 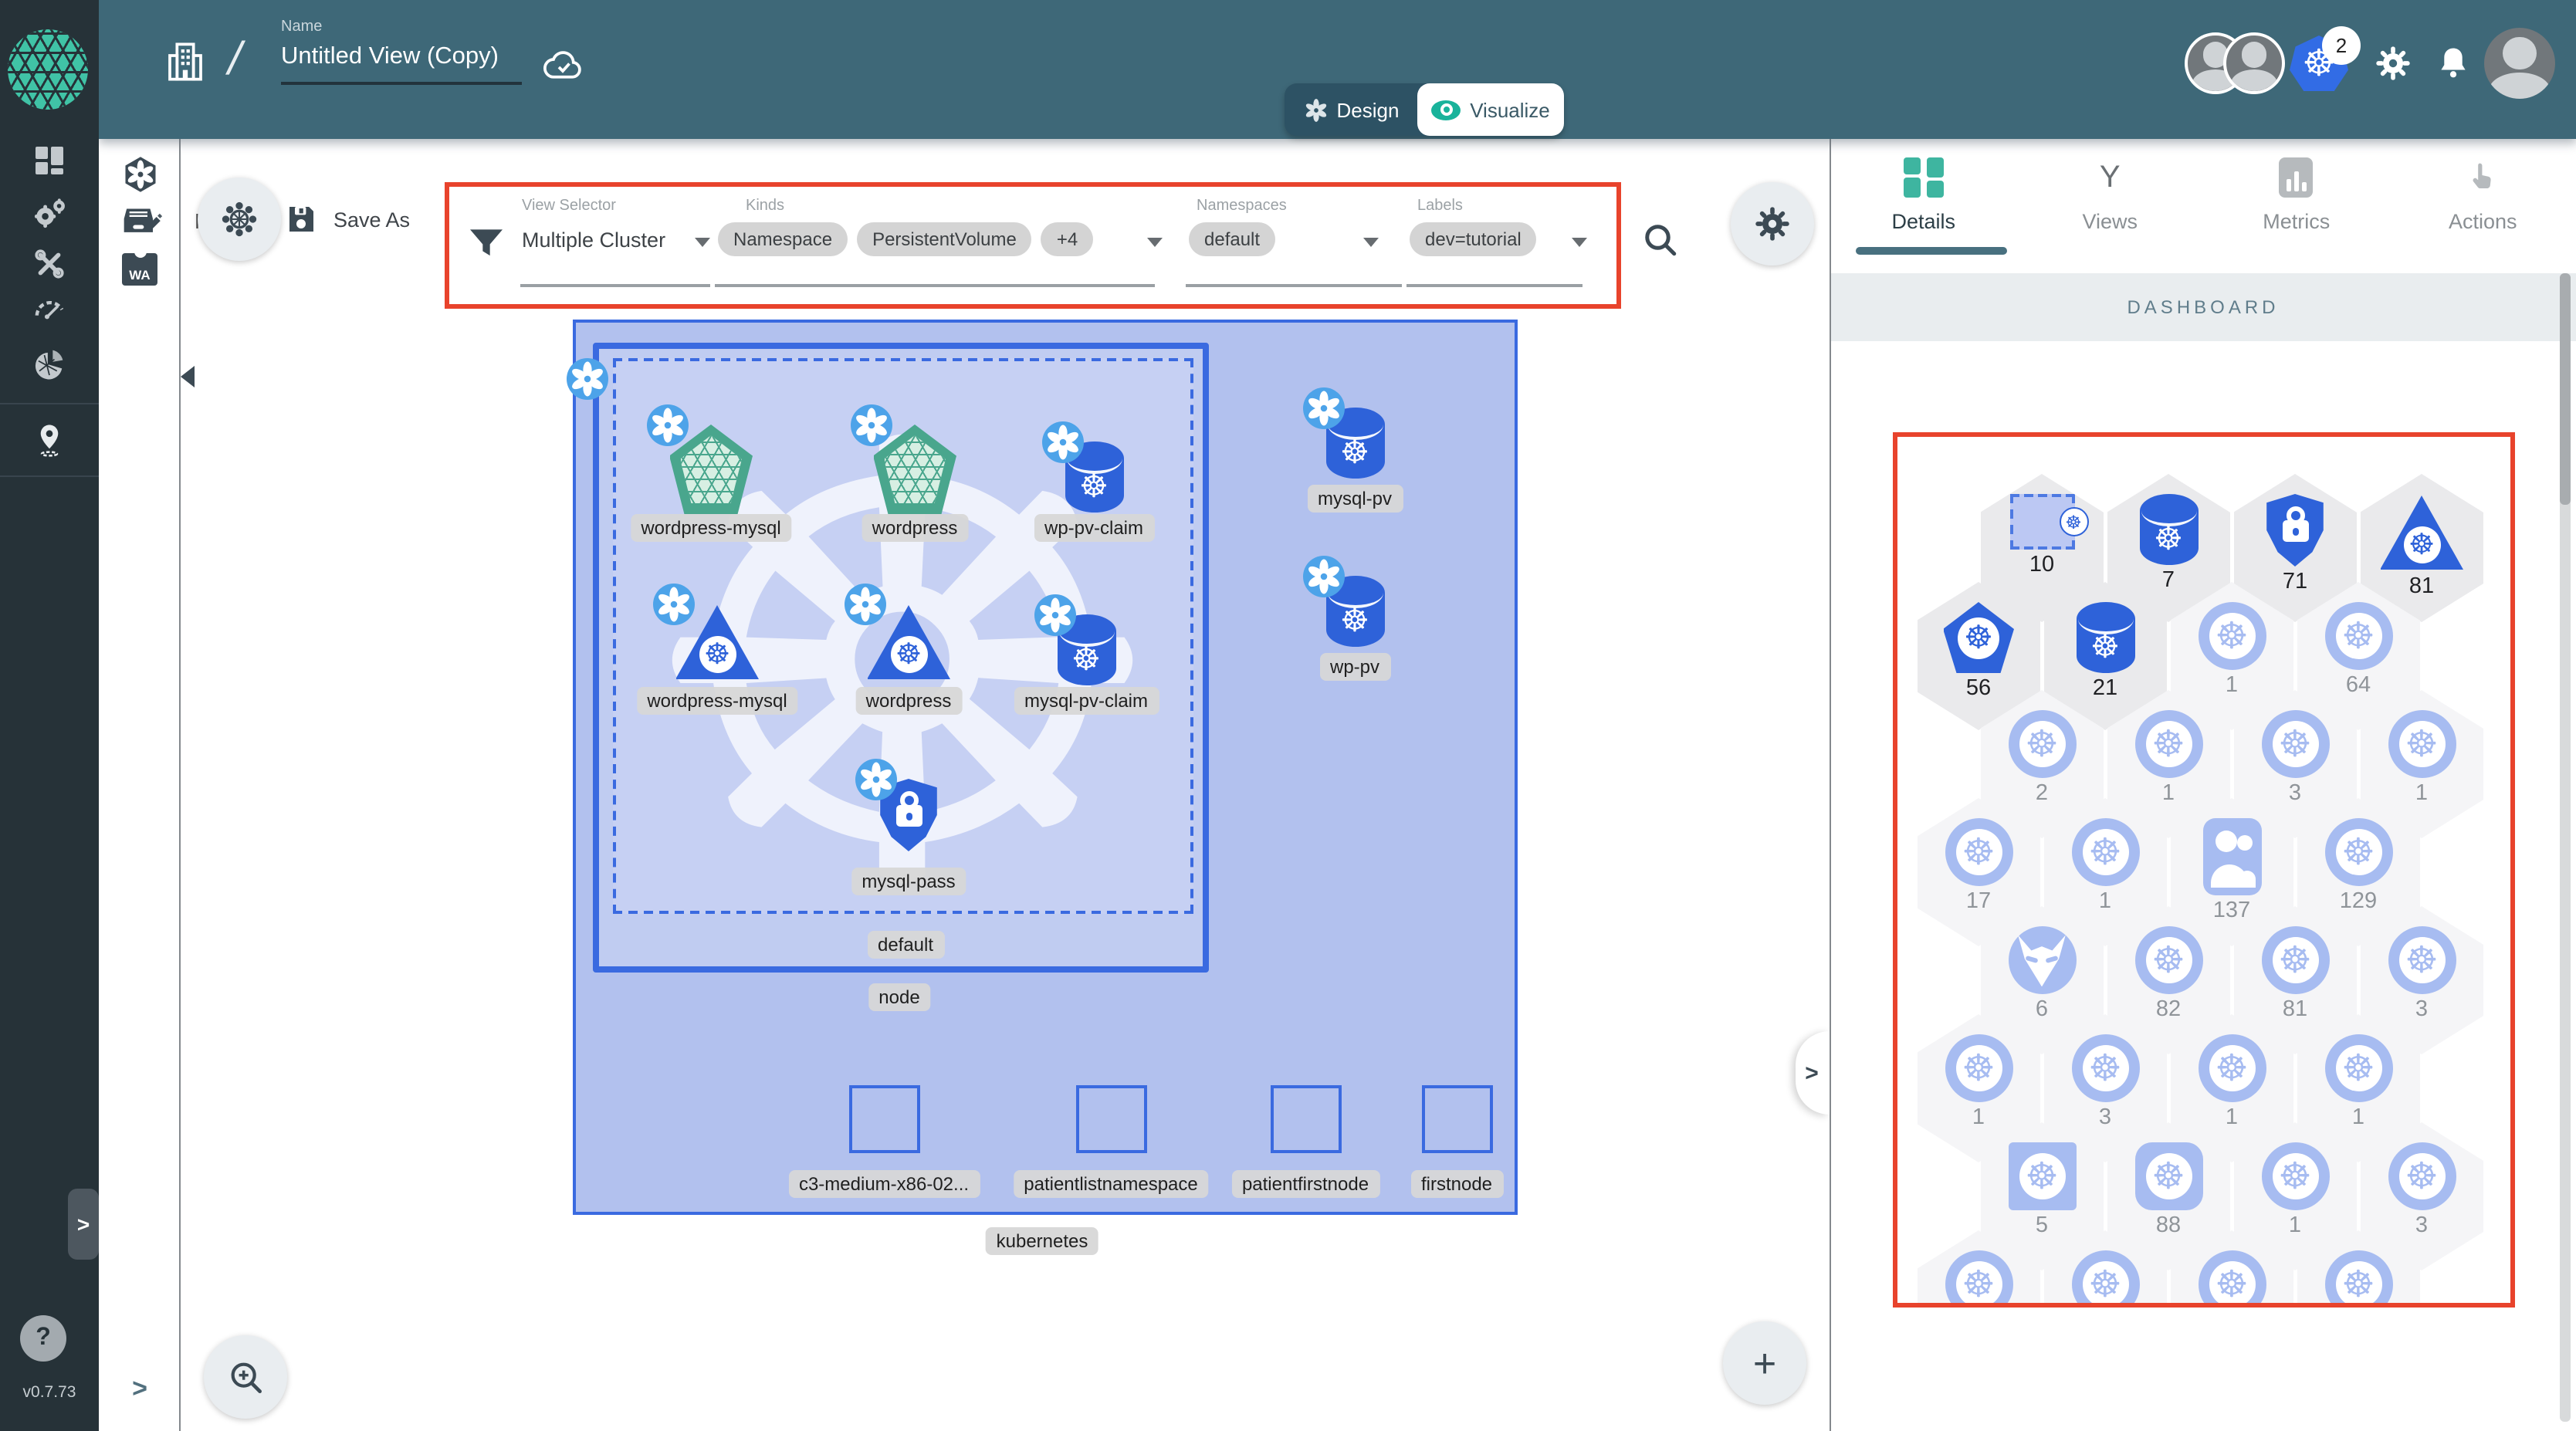 What do you see at coordinates (50, 264) in the screenshot?
I see `sidebar-item-configuration` at bounding box center [50, 264].